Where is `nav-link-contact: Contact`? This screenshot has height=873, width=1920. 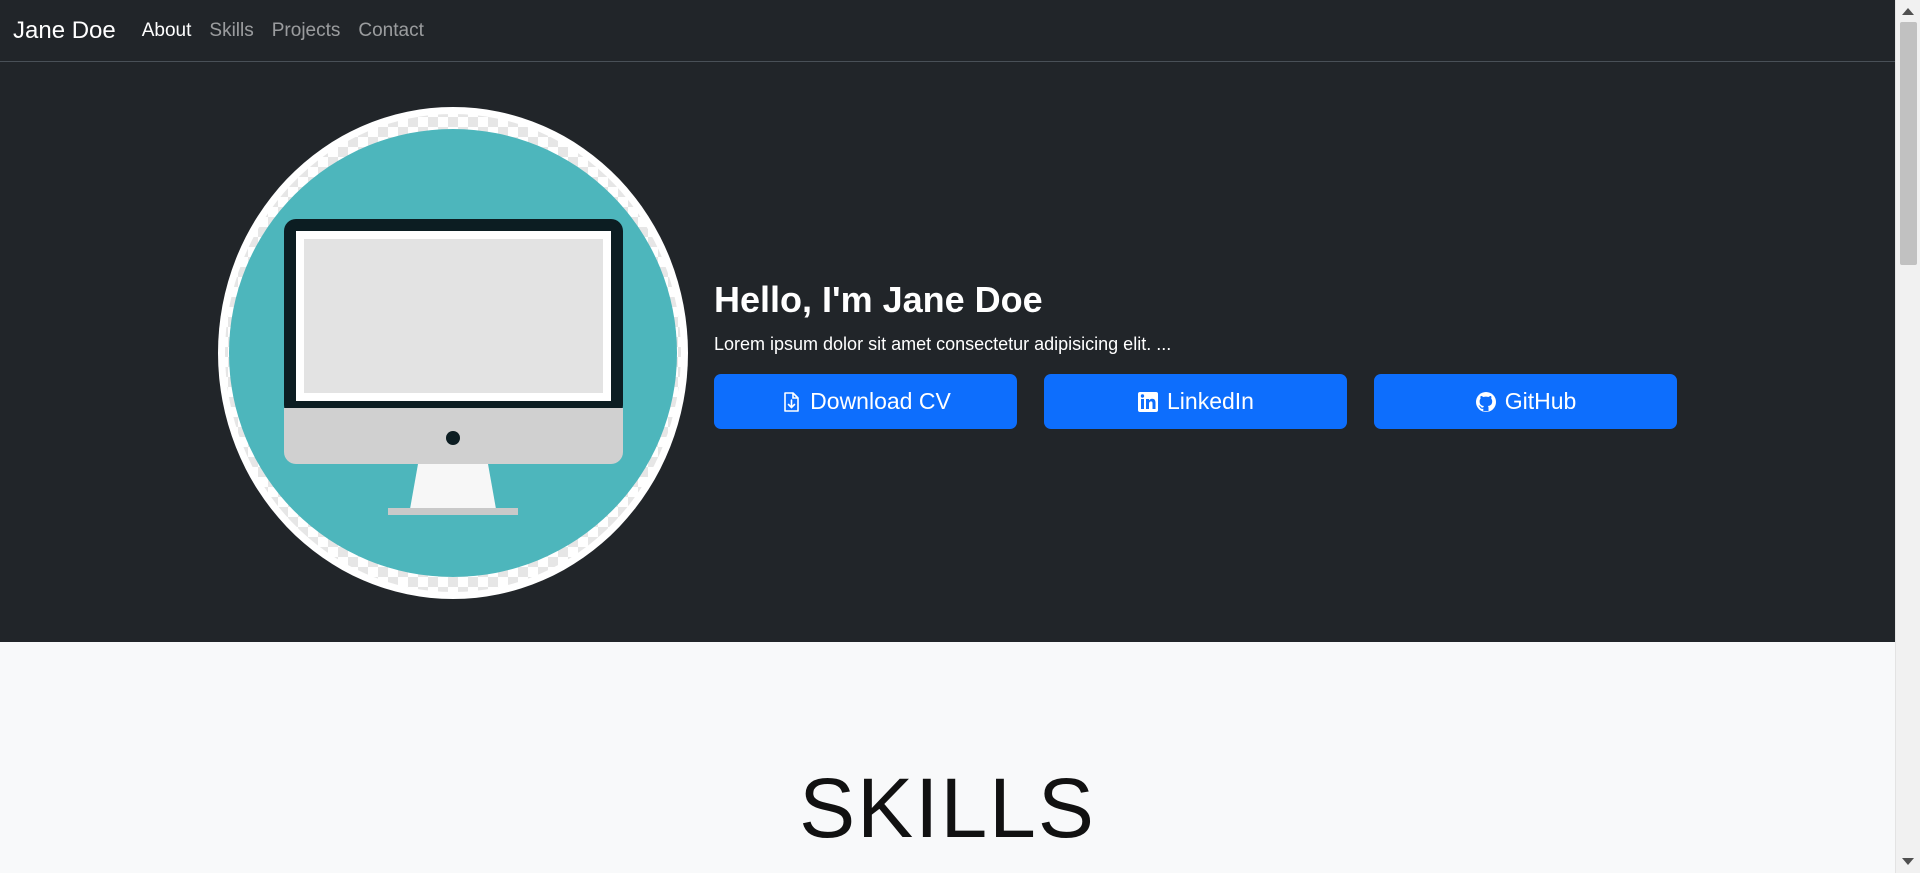 nav-link-contact: Contact is located at coordinates (390, 31).